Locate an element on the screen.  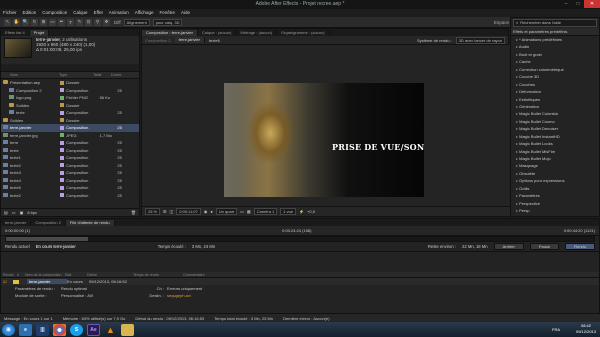
effect-category: Magic Bullet Looks is located at coordinates (555, 143).